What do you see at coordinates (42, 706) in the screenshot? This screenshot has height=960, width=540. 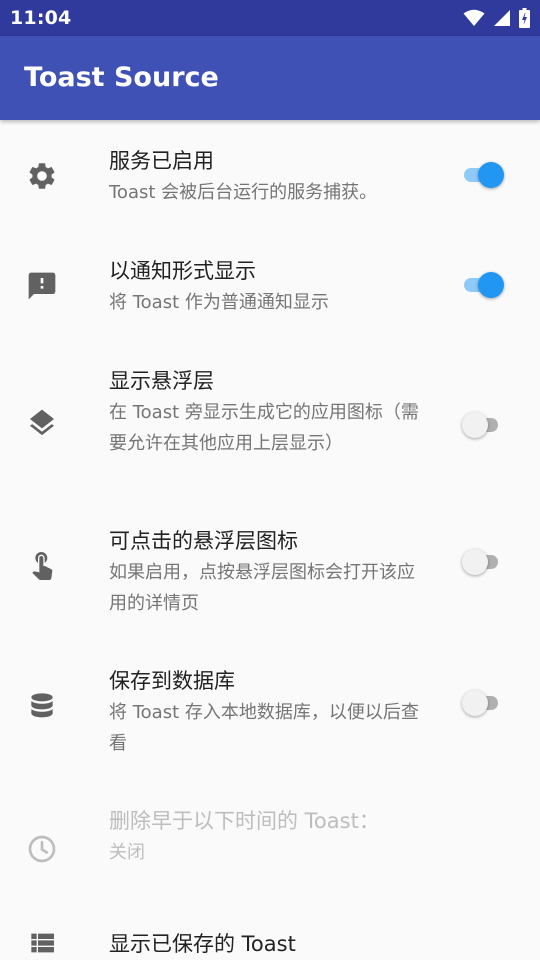 I see `database-icon` at bounding box center [42, 706].